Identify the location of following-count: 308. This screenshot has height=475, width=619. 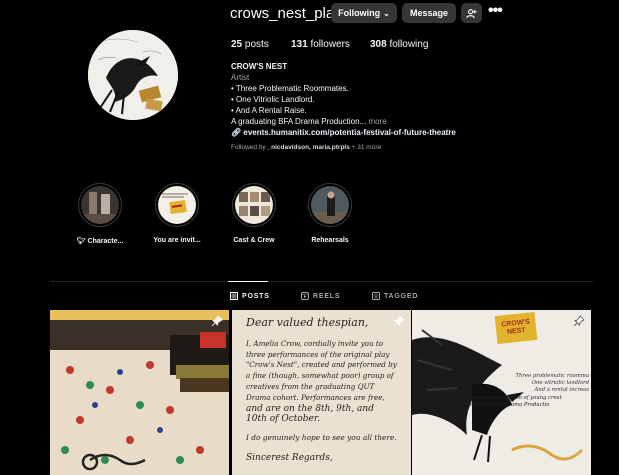
(378, 44).